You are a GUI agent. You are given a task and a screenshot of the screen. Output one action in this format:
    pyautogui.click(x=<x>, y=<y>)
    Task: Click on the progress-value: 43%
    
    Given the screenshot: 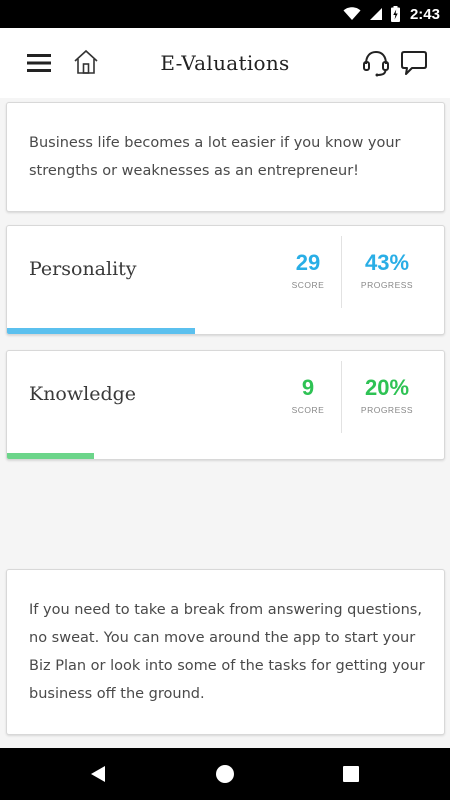 What is the action you would take?
    pyautogui.click(x=387, y=262)
    